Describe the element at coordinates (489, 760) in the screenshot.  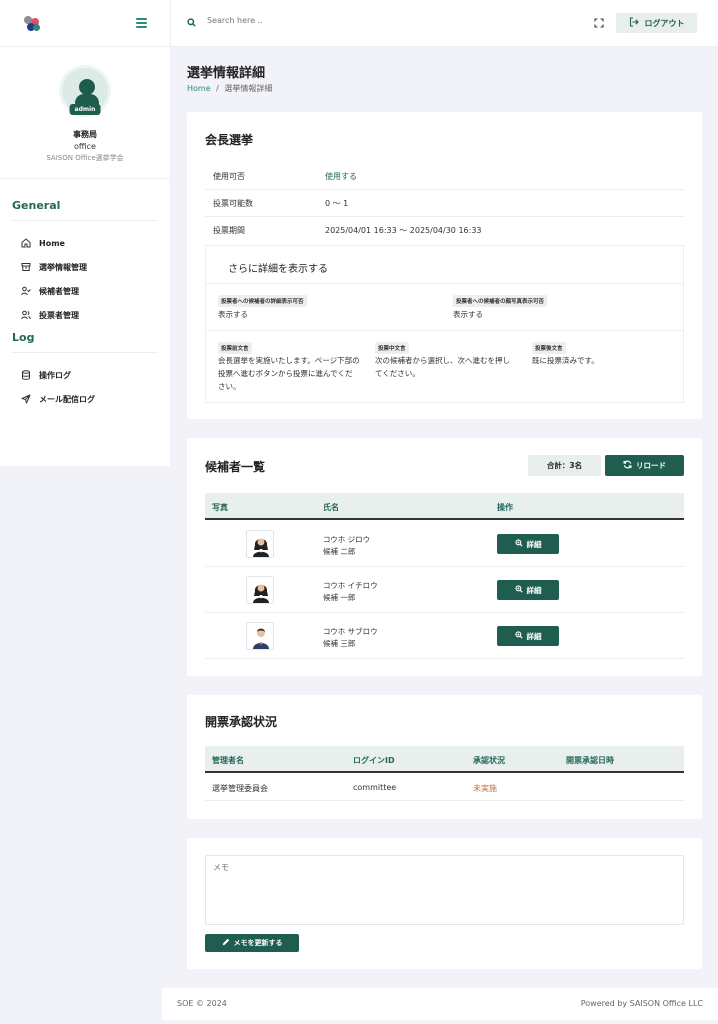
I see `column-header: 承認状況` at that location.